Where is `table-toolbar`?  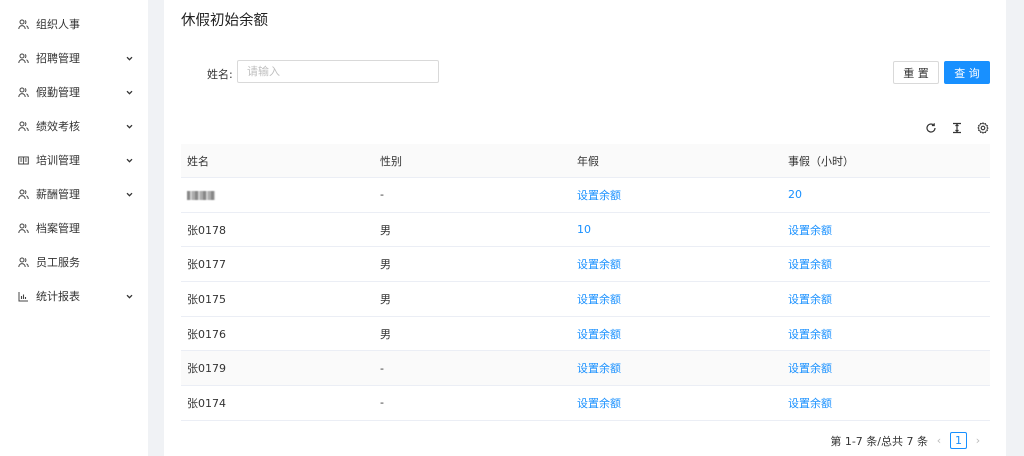 table-toolbar is located at coordinates (956, 127).